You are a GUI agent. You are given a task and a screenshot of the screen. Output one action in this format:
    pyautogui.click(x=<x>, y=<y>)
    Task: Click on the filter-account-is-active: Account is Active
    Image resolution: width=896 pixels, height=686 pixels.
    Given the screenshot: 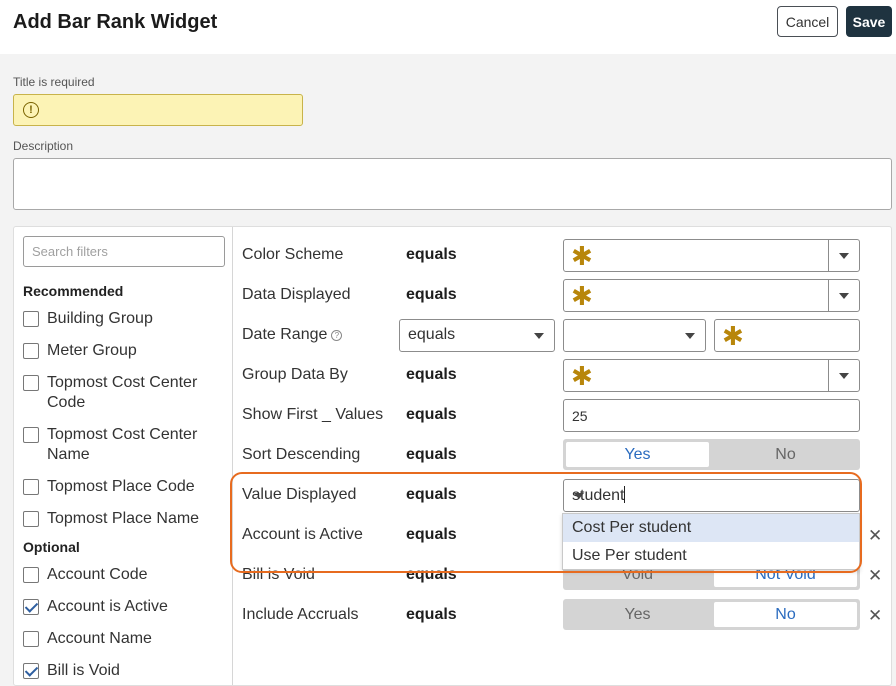 What is the action you would take?
    pyautogui.click(x=120, y=607)
    